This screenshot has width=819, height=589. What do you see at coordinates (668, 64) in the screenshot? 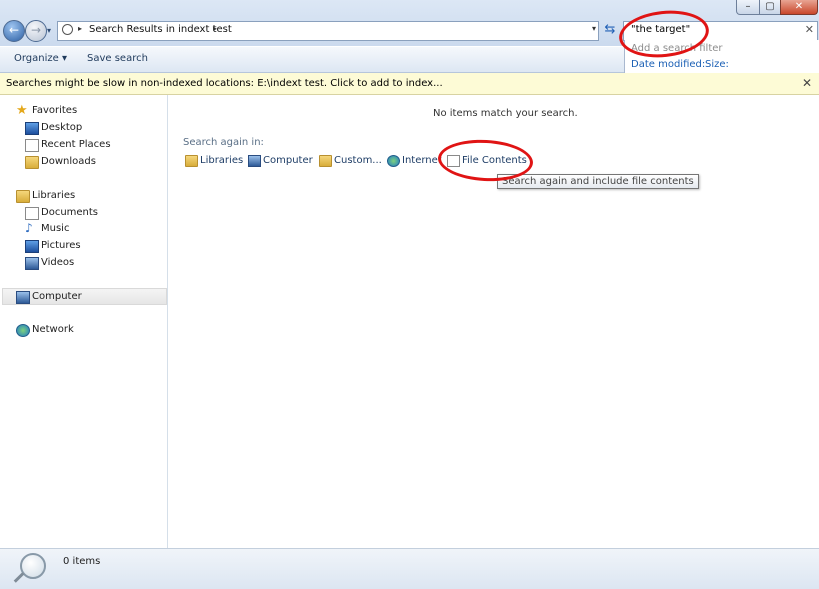
I see `filter-date-modified: Date modified:` at bounding box center [668, 64].